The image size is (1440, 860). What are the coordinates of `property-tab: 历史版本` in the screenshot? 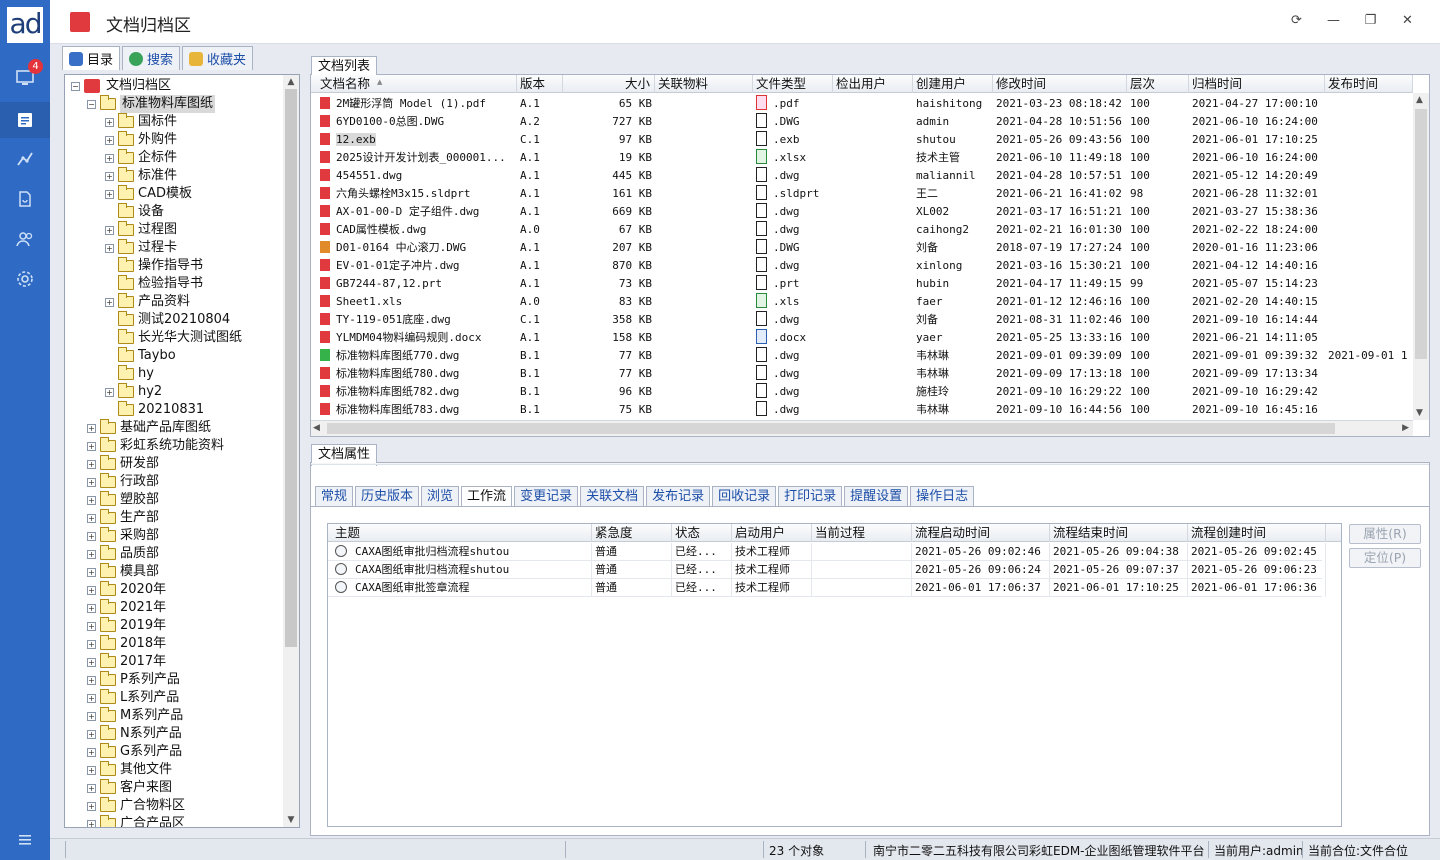 It's located at (387, 496).